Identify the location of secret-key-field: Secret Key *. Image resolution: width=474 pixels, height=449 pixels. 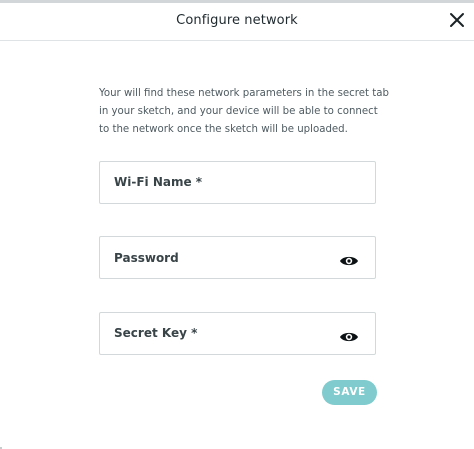
(237, 333).